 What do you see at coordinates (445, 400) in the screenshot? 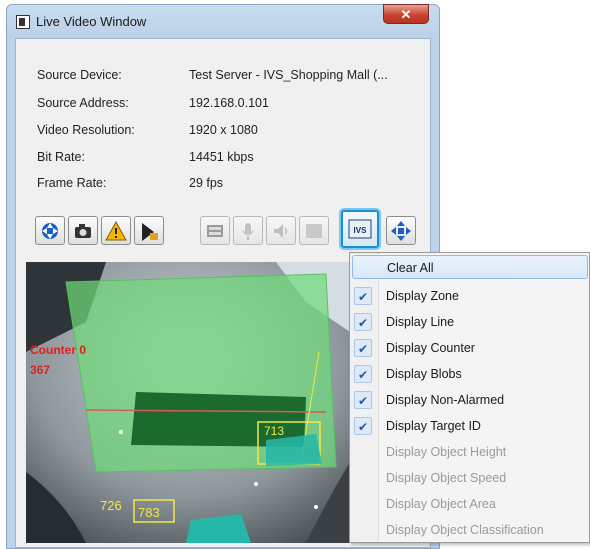
I see `menu-item-label: Display Non-Alarmed` at bounding box center [445, 400].